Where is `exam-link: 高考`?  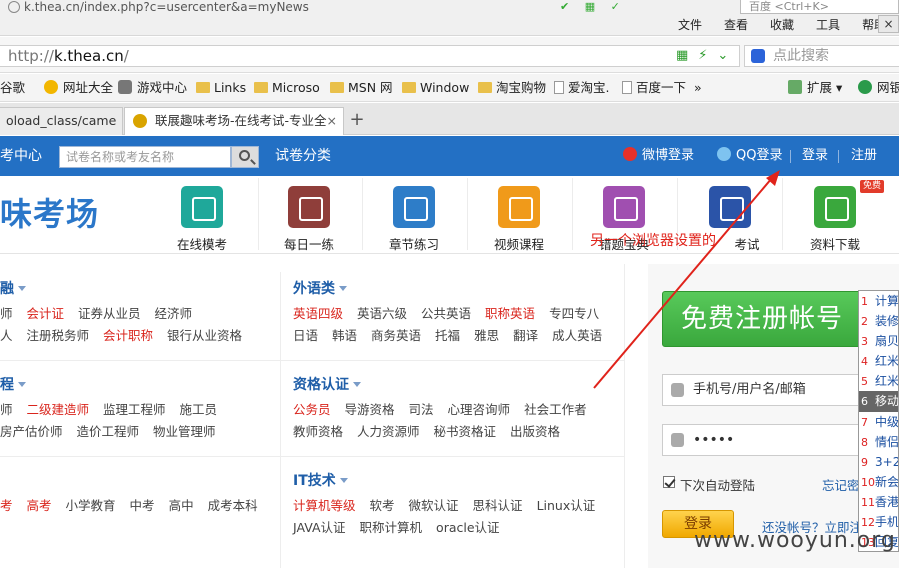
exam-link: 高考 is located at coordinates (39, 505).